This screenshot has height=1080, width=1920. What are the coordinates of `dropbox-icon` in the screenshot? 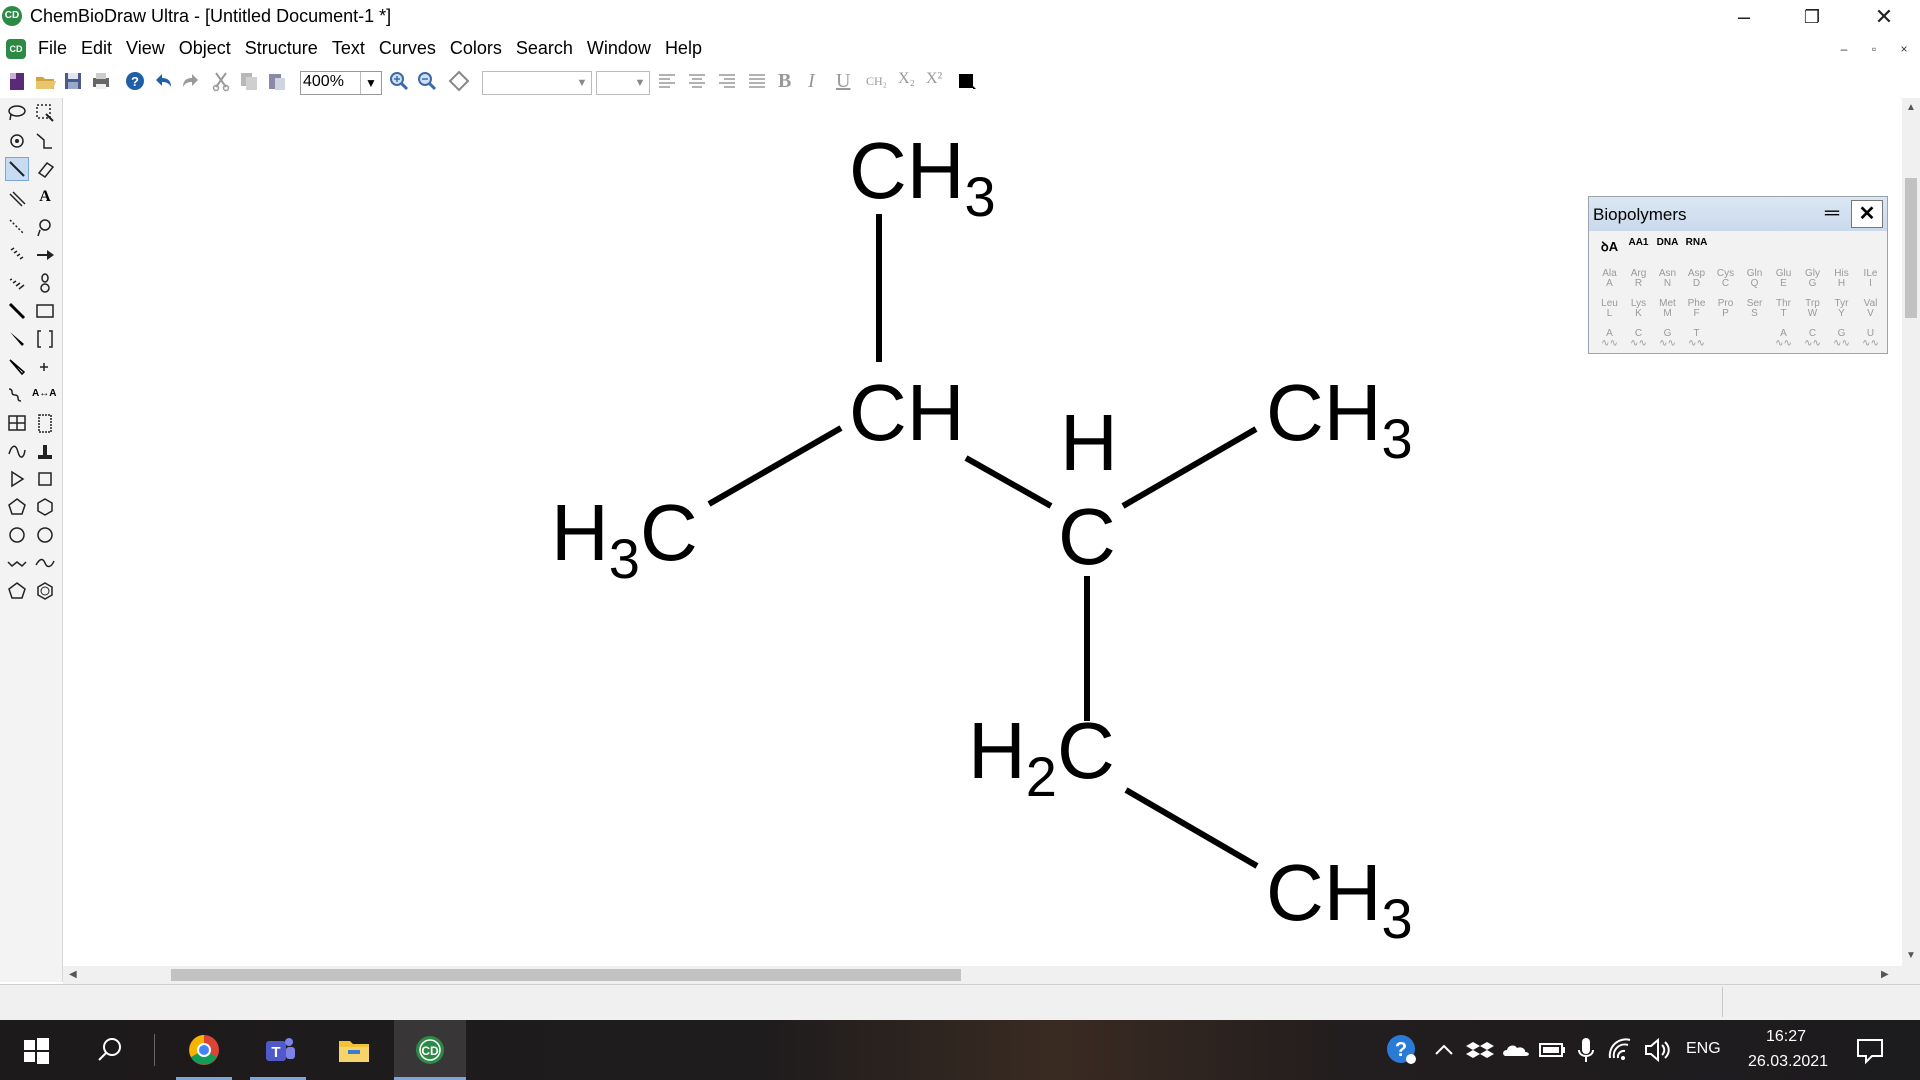 It's located at (1480, 1050).